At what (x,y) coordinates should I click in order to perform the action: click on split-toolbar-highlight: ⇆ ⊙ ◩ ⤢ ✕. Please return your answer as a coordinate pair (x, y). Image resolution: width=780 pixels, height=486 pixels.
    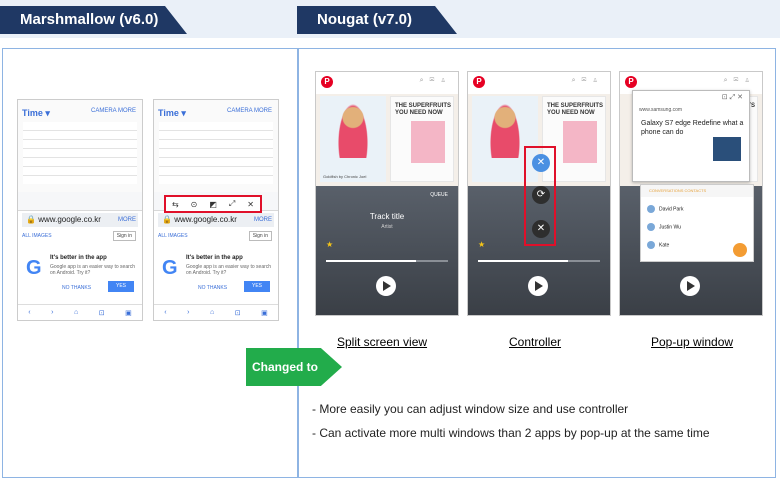
    Looking at the image, I should click on (213, 204).